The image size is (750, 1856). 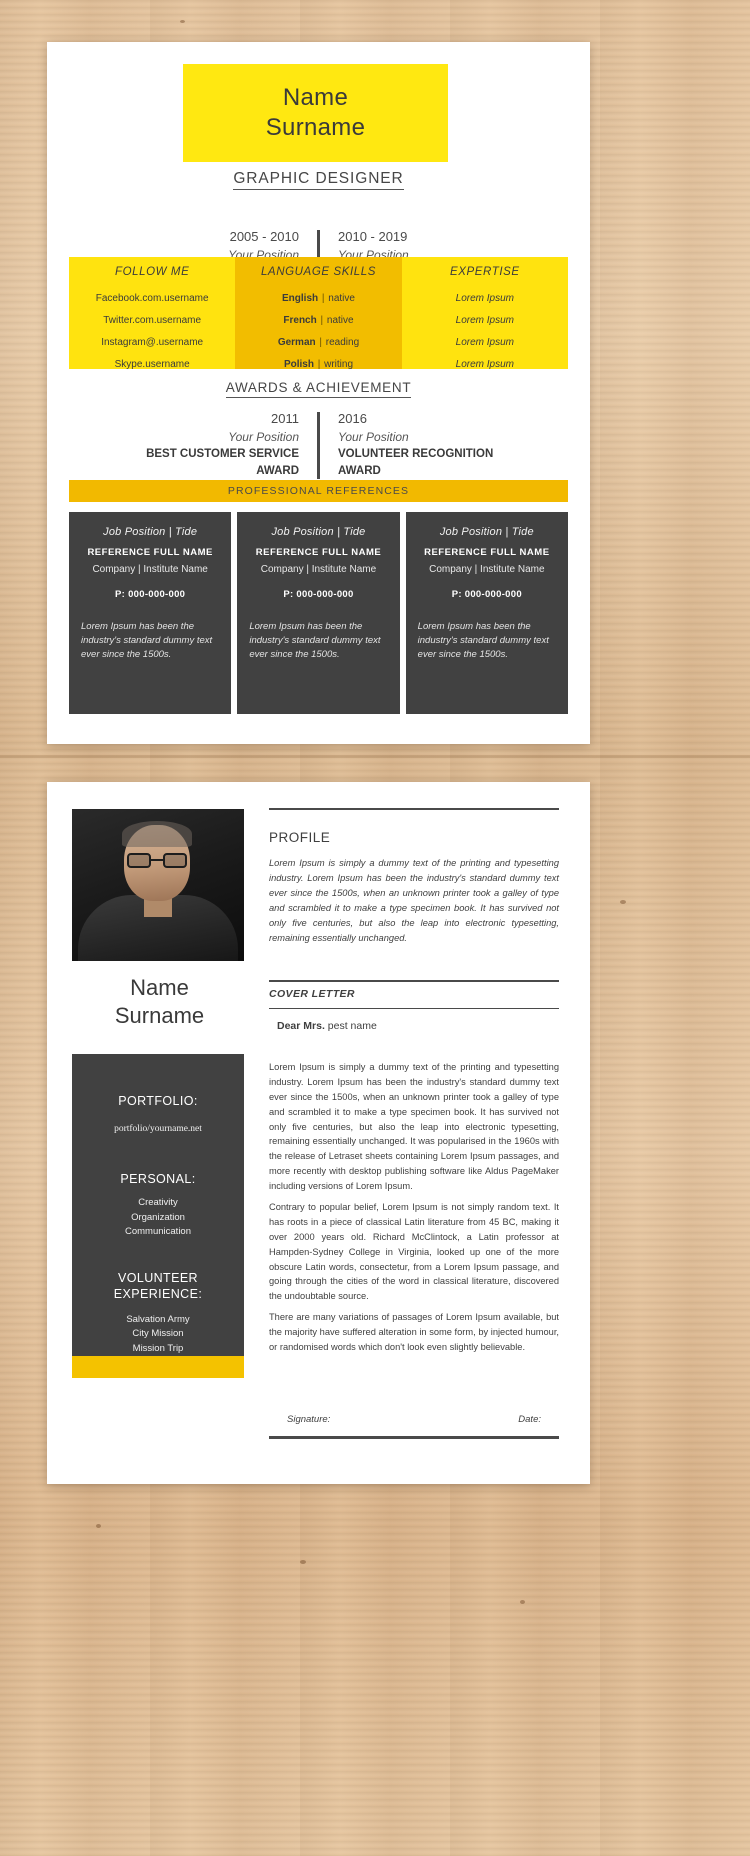 I want to click on page-two-name: Name Surname, so click(x=159, y=1001).